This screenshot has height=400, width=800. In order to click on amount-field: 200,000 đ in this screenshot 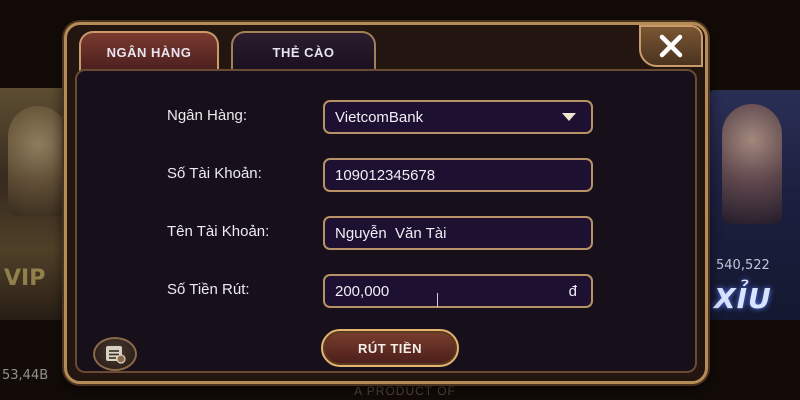, I will do `click(458, 291)`.